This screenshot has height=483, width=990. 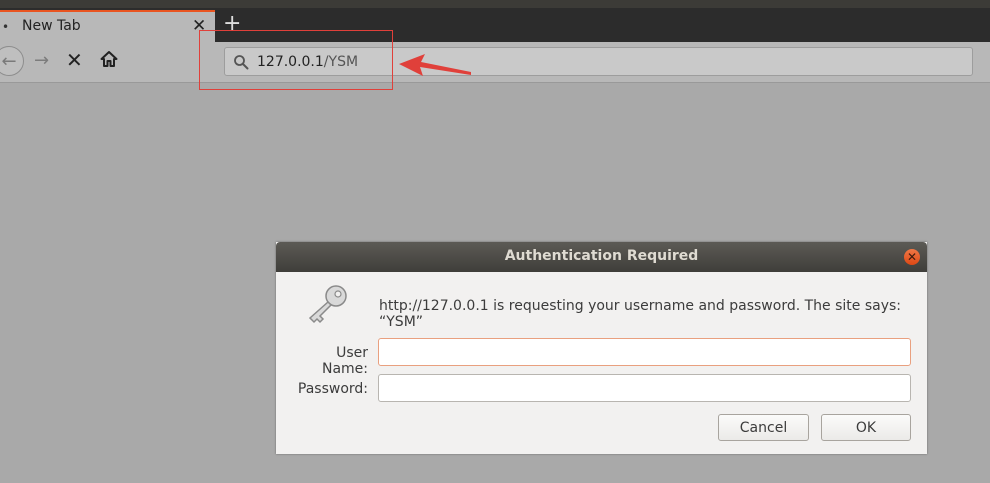 I want to click on browser-titlebar: • New Tab ✕ +, so click(x=495, y=21).